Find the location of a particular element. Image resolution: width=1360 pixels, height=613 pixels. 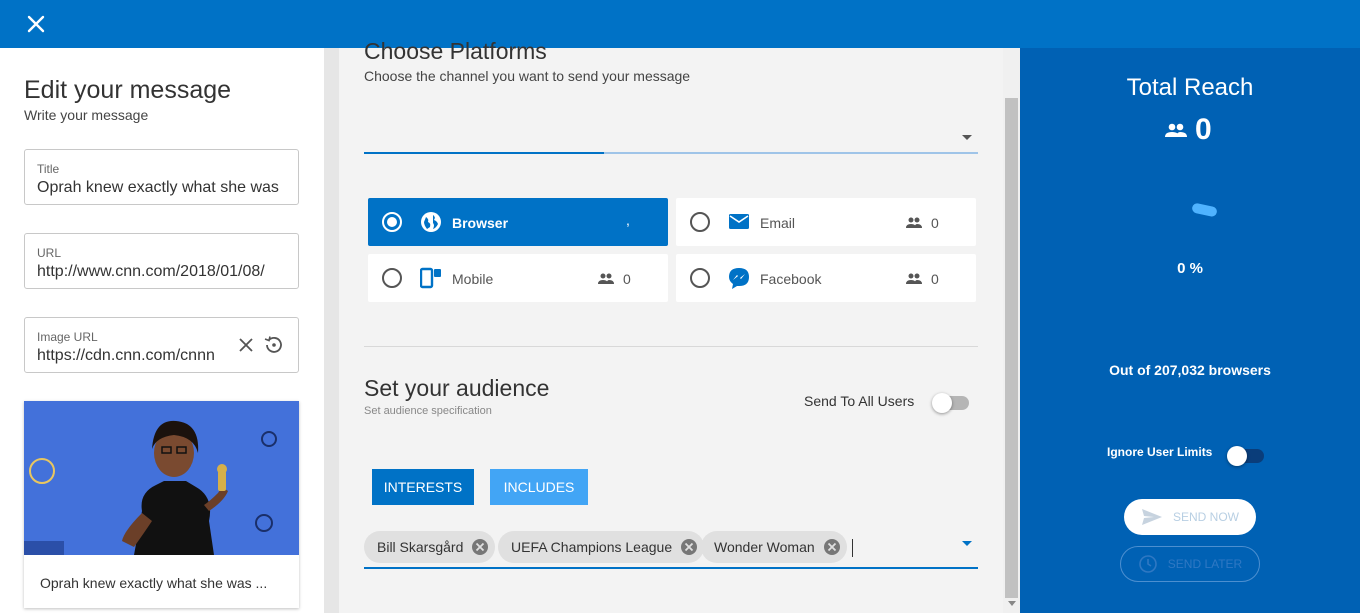

send-later-button: SEND LATER is located at coordinates (1190, 564).